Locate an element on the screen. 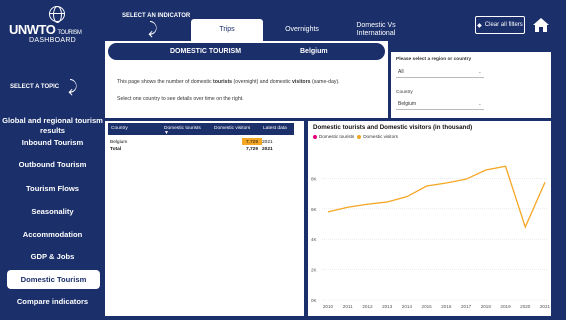  unwto-logo: UNWTO TOURISM DASHBOARD is located at coordinates (54, 26).